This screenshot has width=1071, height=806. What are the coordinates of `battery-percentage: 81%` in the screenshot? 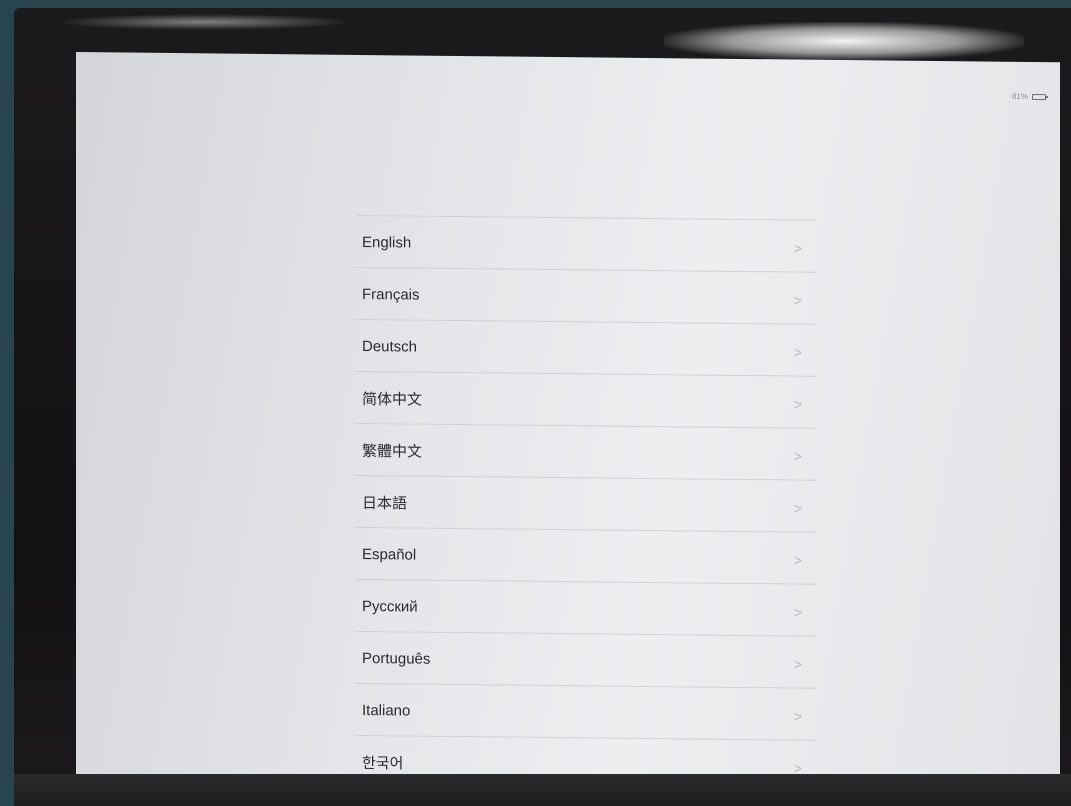 It's located at (1019, 96).